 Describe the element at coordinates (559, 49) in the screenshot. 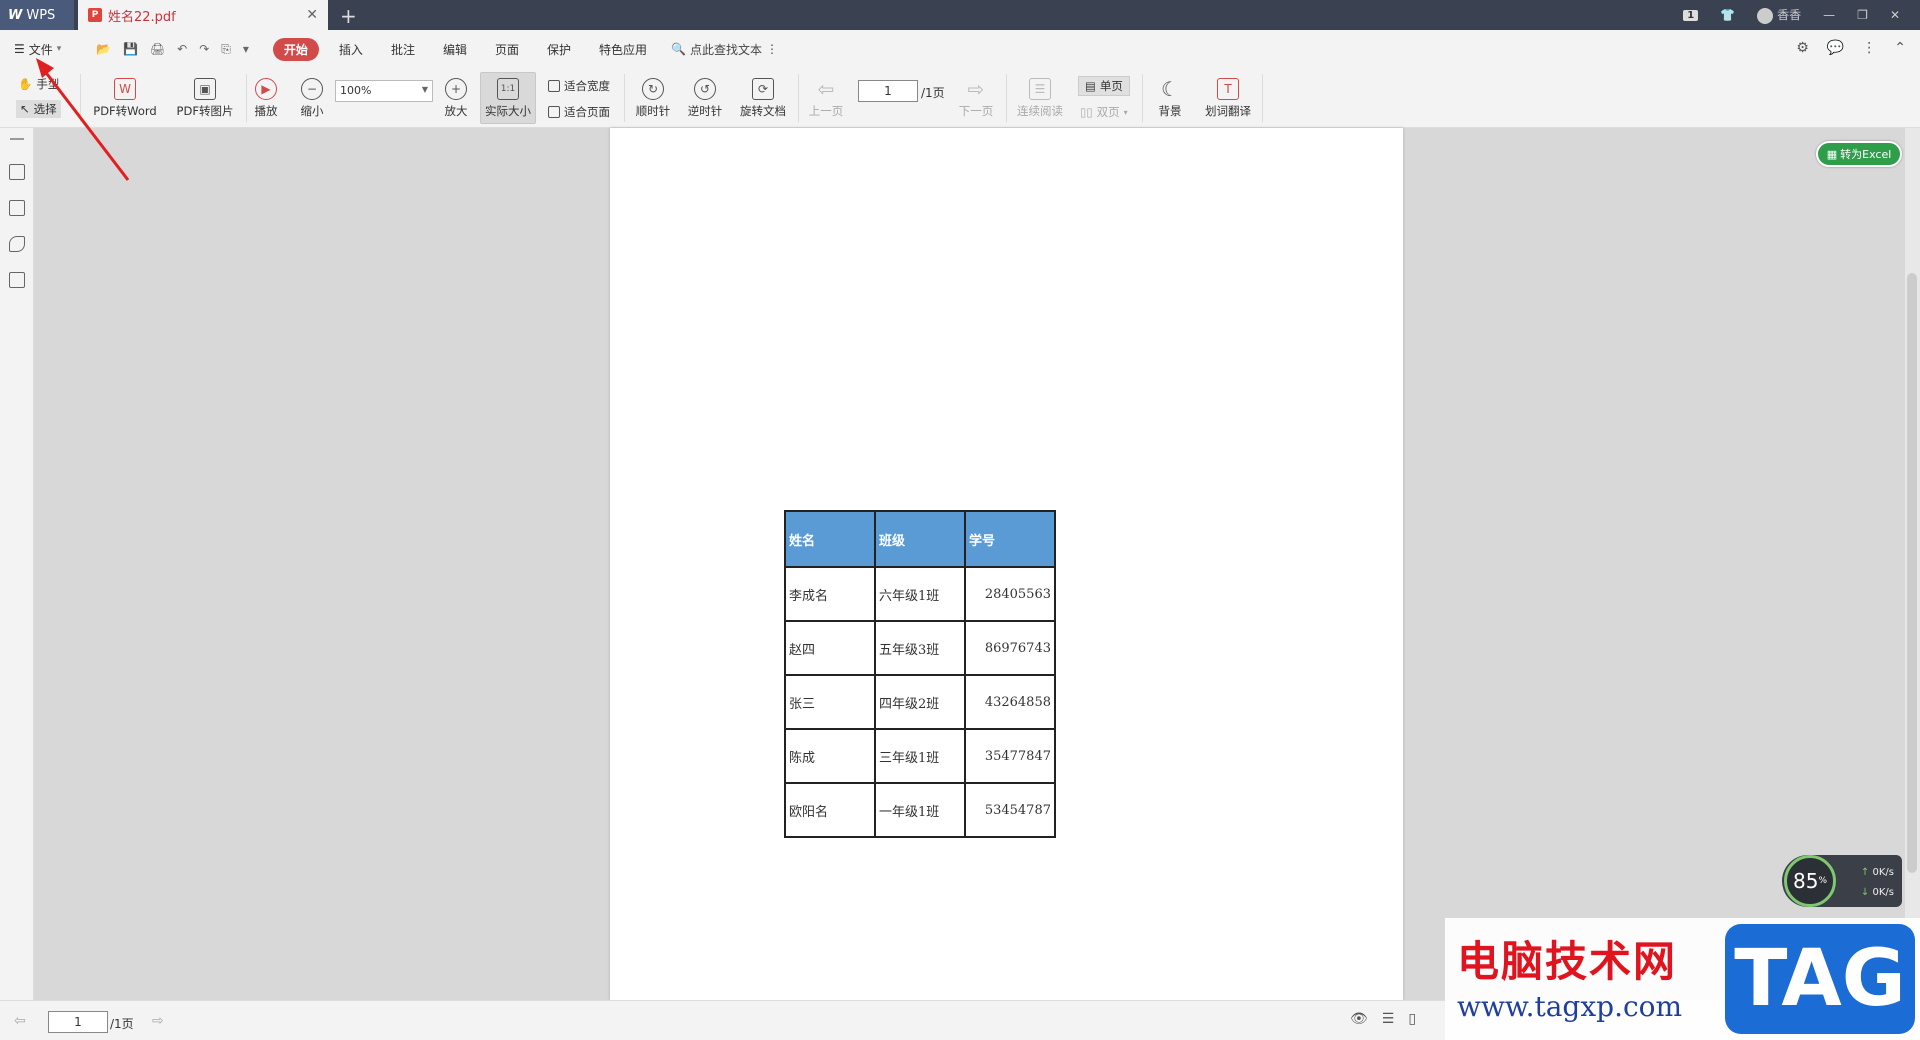

I see `tab-protect: 保护` at that location.